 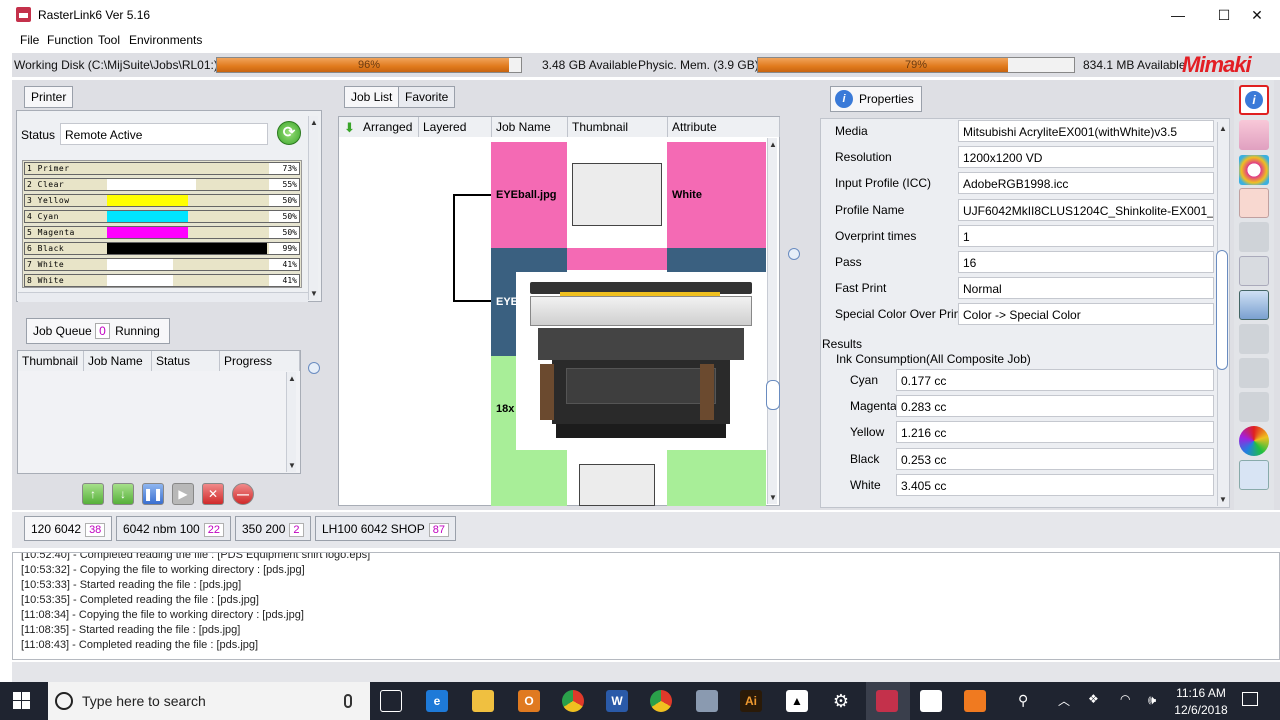 I want to click on property-value: AdobeRGB1998.icc, so click(x=1086, y=183).